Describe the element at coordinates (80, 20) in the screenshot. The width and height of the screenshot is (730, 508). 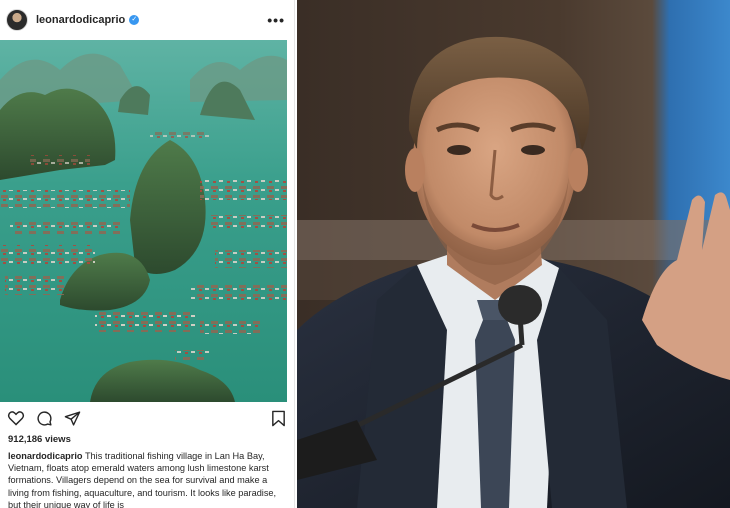
I see `post-username: leonardodicaprio` at that location.